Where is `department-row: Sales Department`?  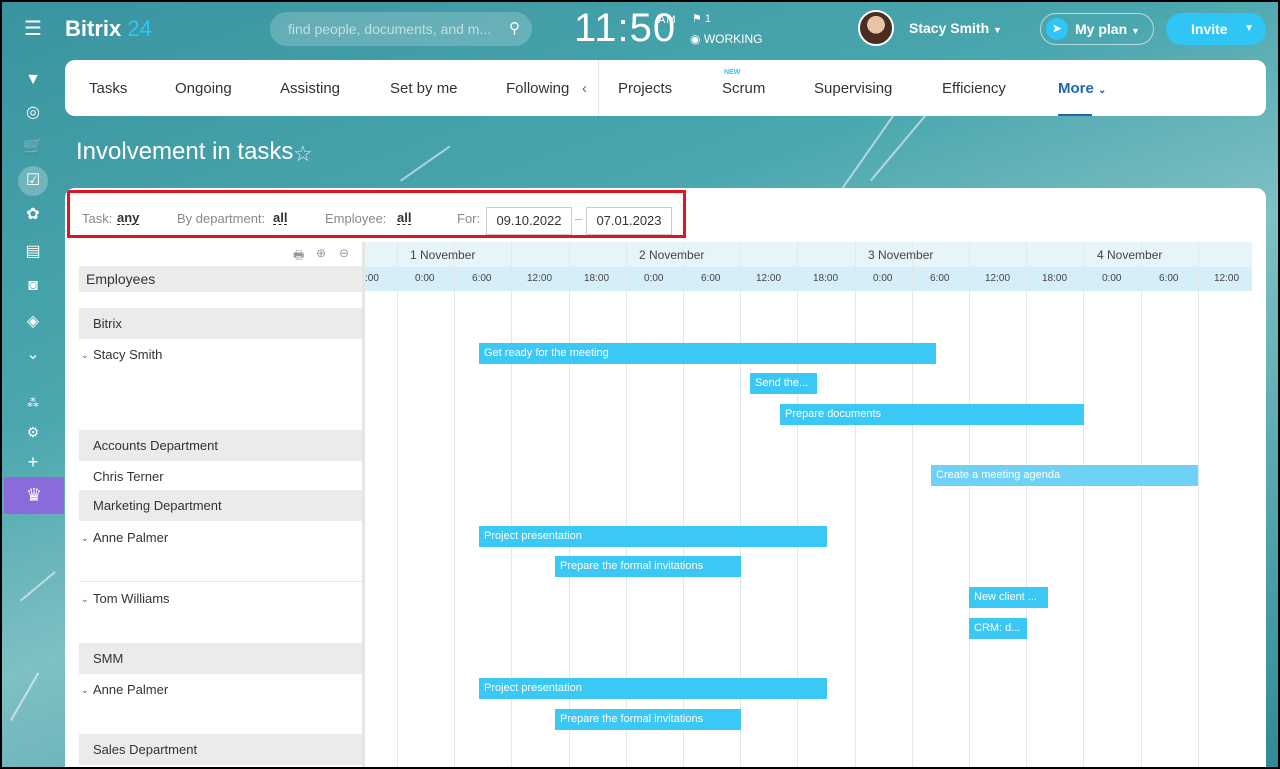 department-row: Sales Department is located at coordinates (220, 749).